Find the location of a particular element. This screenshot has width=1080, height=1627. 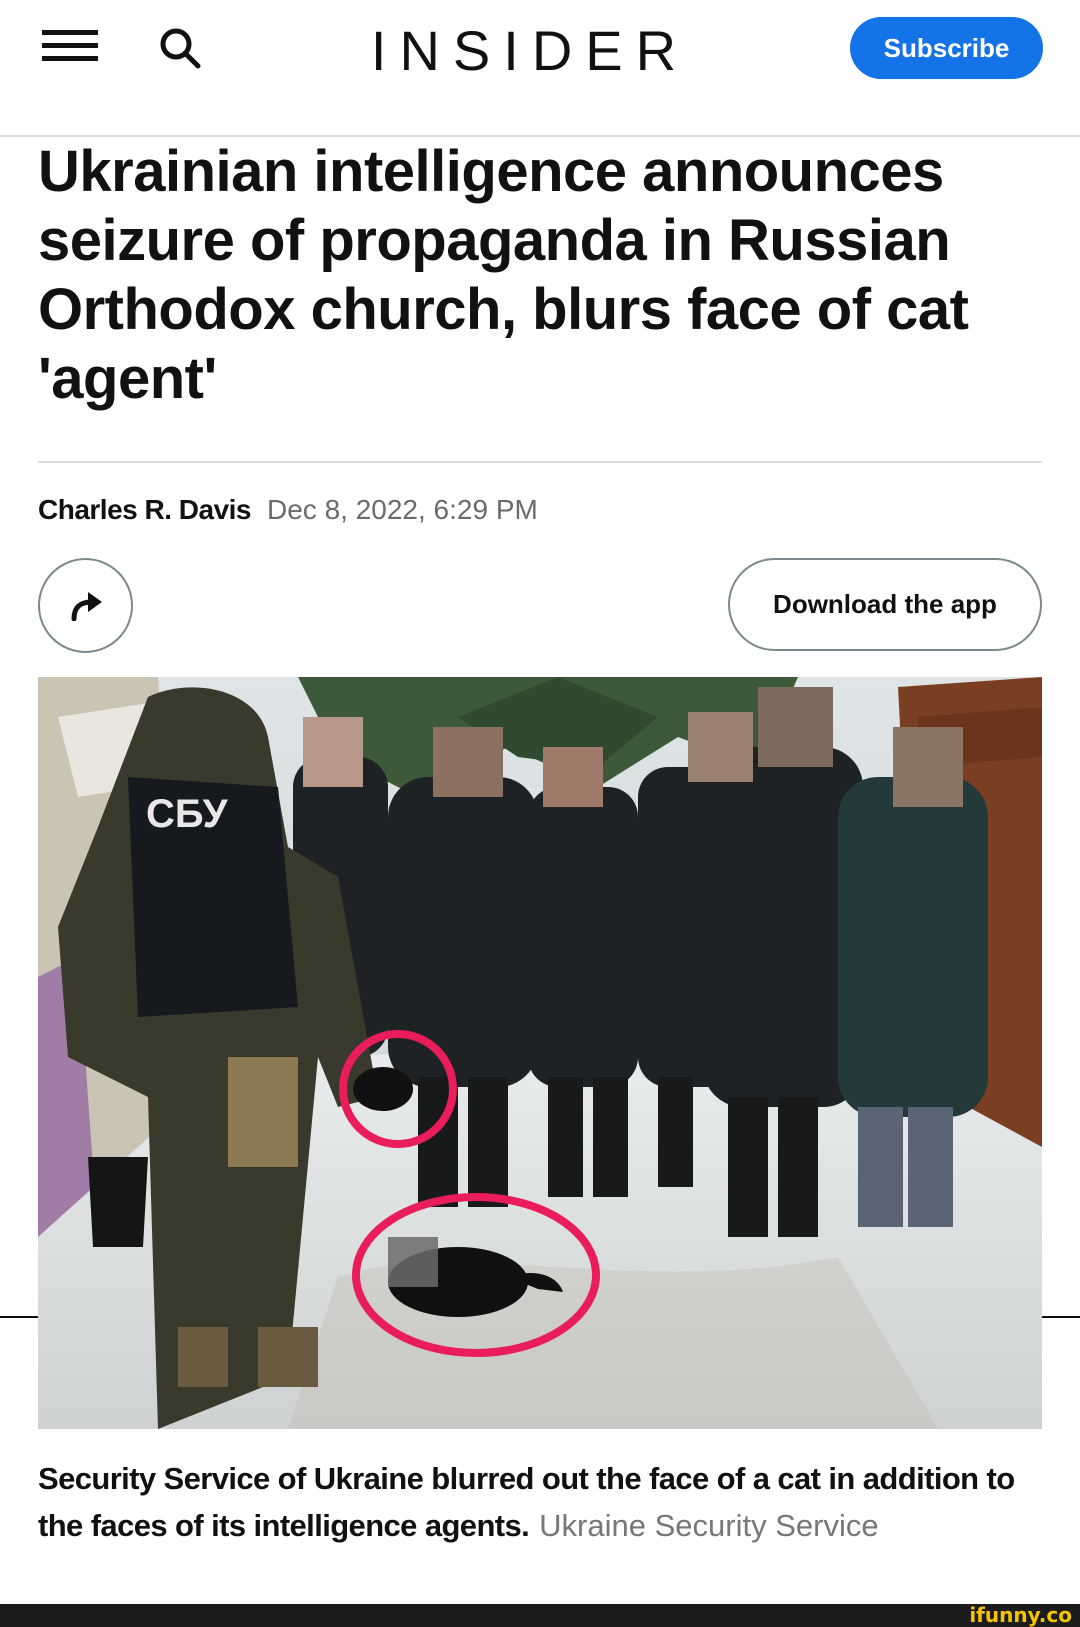

share-arrow-icon is located at coordinates (86, 606).